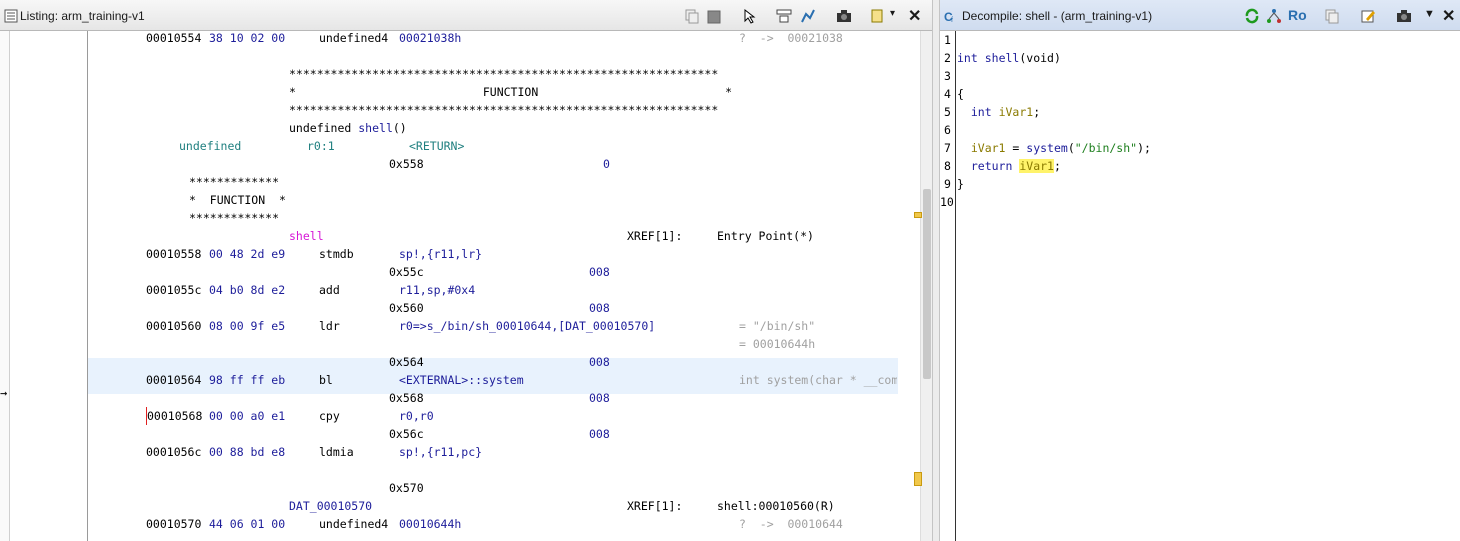 The height and width of the screenshot is (541, 1460). Describe the element at coordinates (237, 200) in the screenshot. I see `banner-function-short: * FUNCTION *` at that location.